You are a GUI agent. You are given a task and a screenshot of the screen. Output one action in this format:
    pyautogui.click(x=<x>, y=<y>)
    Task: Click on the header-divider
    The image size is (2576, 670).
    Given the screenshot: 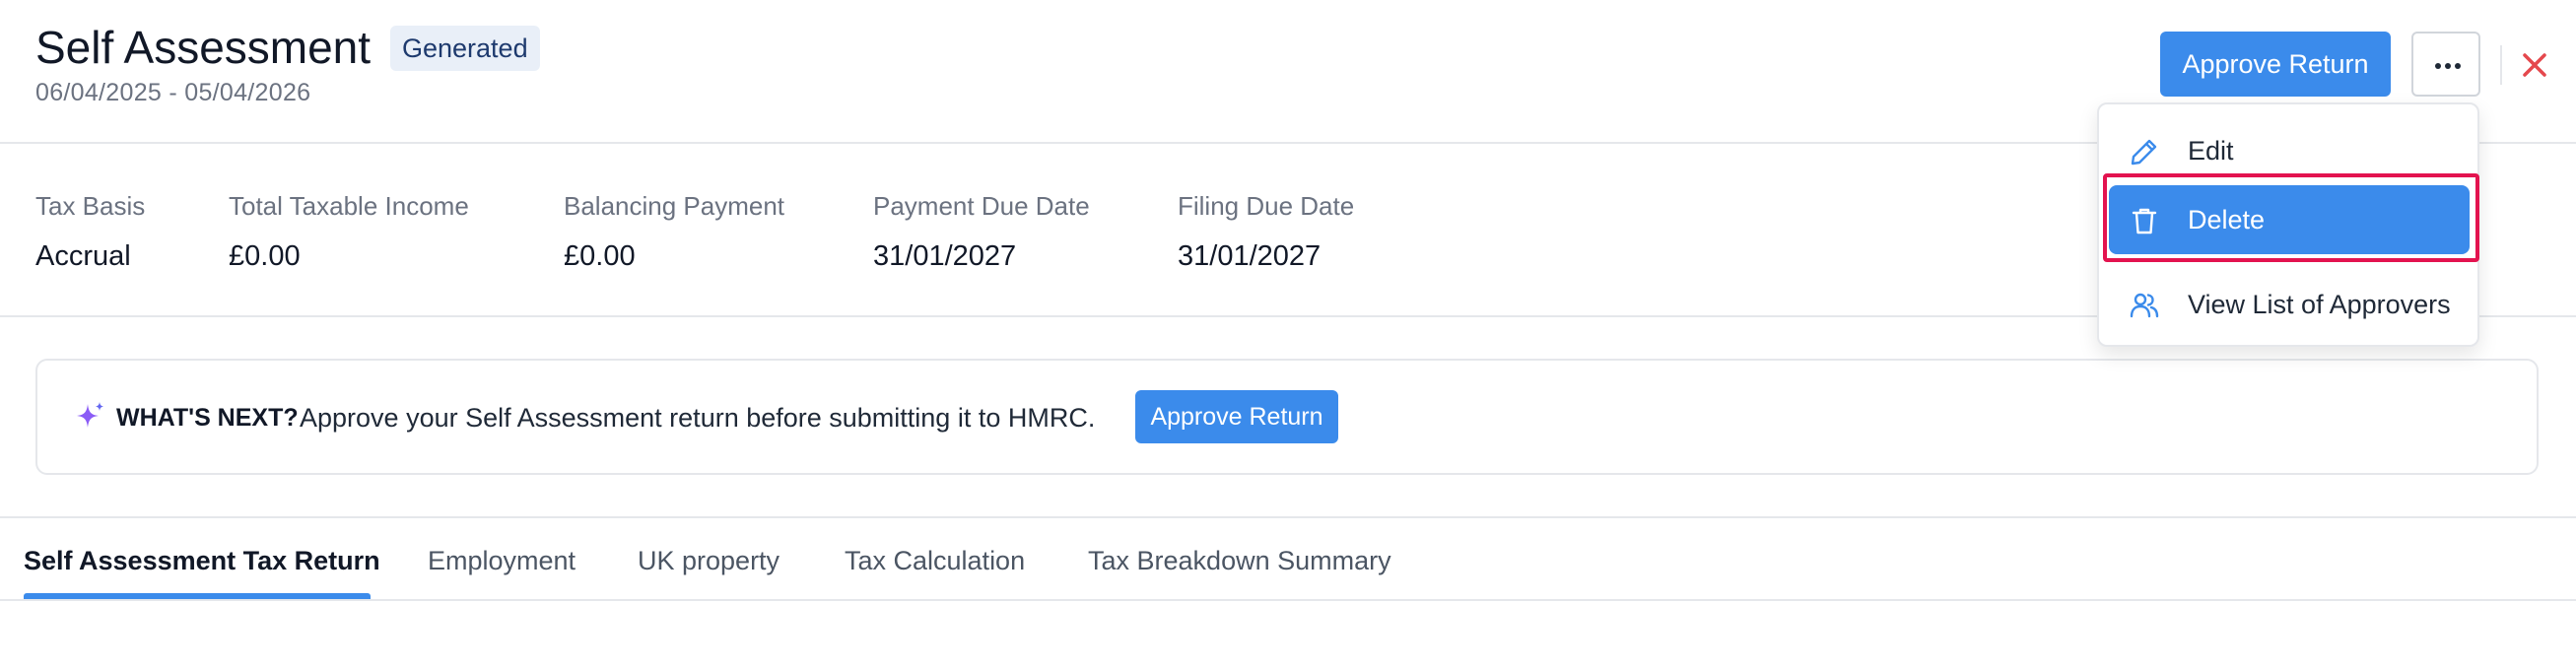 What is the action you would take?
    pyautogui.click(x=2501, y=65)
    